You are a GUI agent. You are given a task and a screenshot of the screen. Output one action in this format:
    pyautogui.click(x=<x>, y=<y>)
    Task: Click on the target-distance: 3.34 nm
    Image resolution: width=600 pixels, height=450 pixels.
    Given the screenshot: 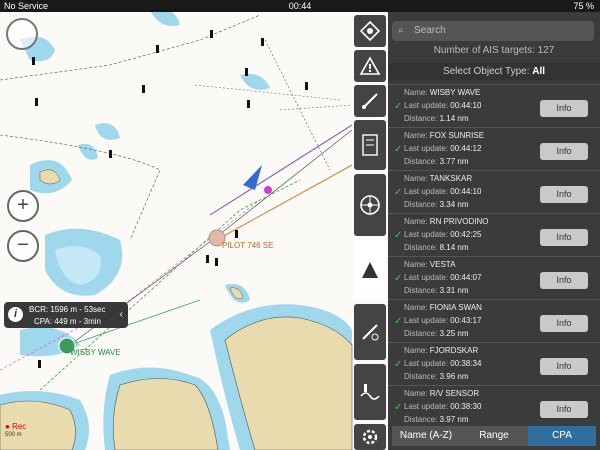 What is the action you would take?
    pyautogui.click(x=454, y=204)
    